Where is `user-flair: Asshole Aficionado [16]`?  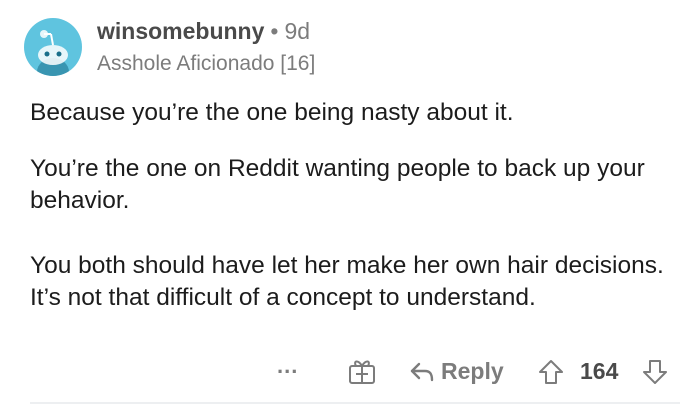
user-flair: Asshole Aficionado [16] is located at coordinates (206, 63).